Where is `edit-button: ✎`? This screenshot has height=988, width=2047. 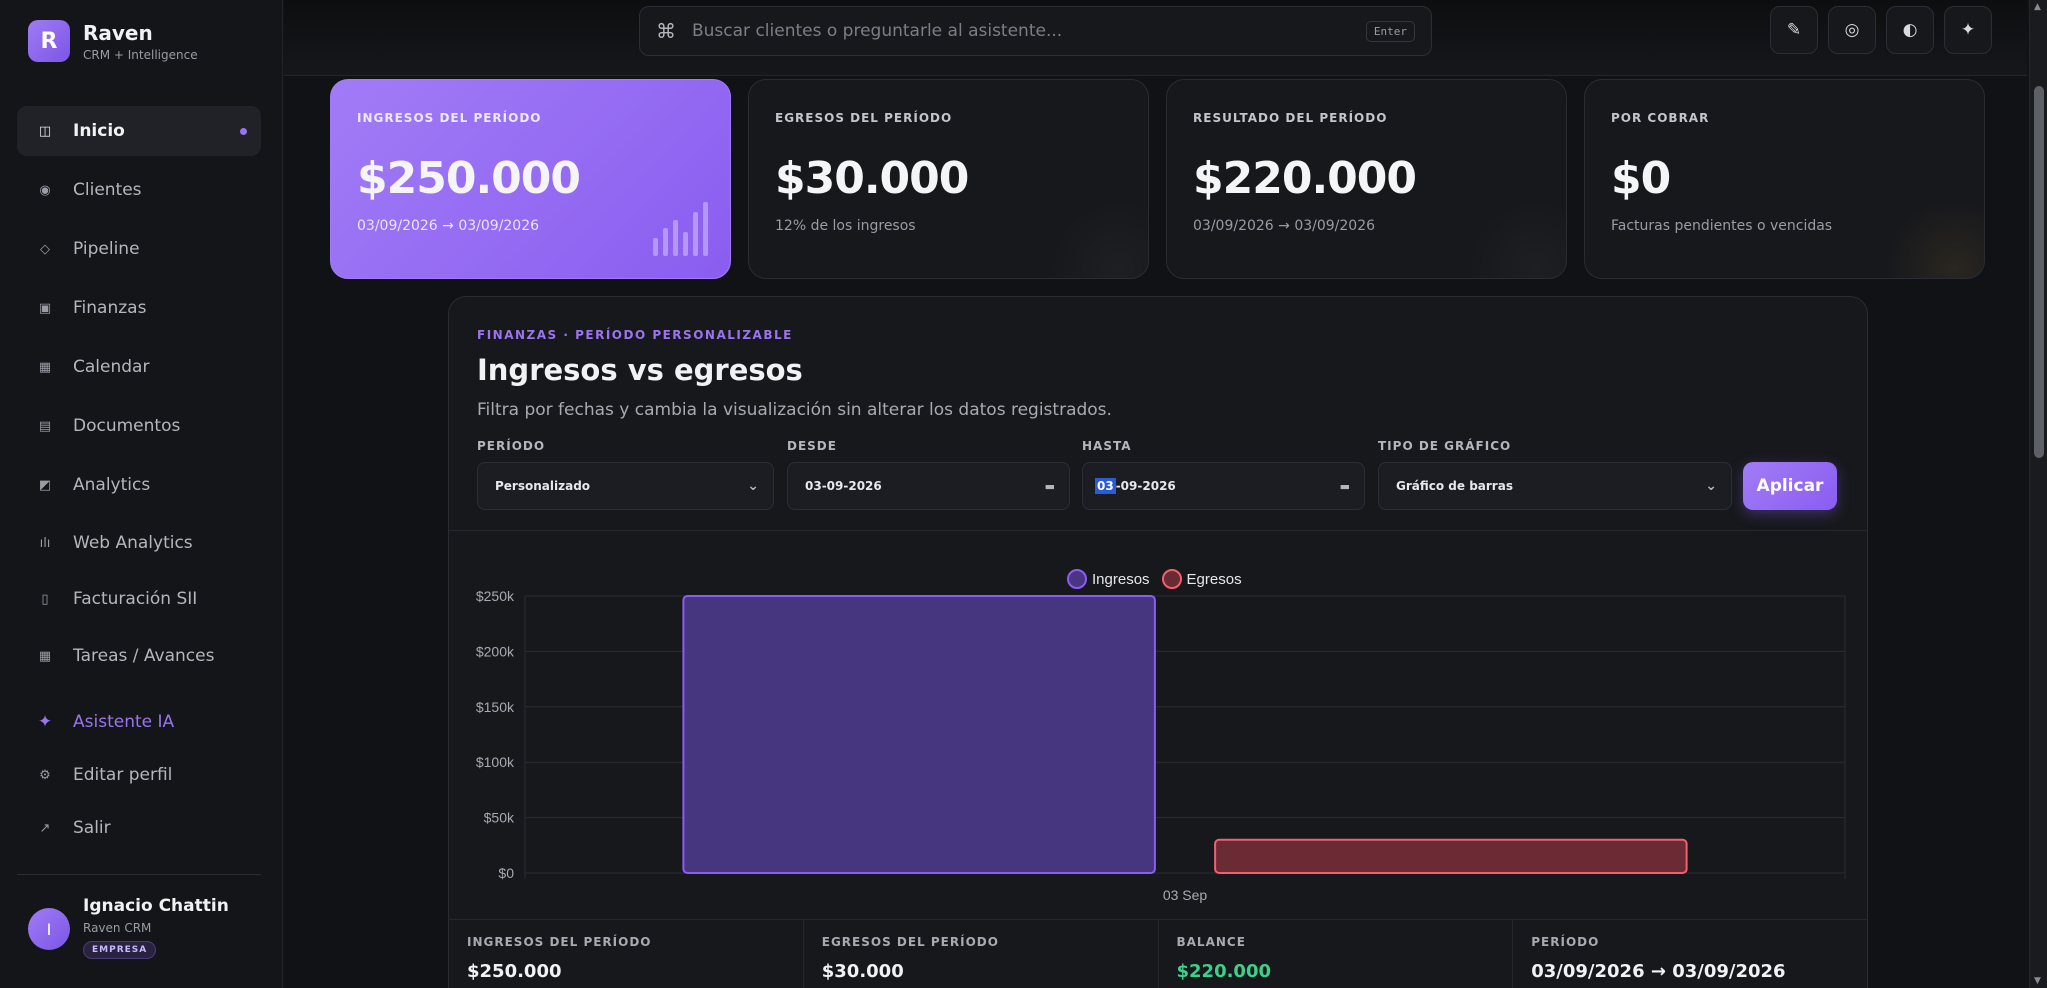 edit-button: ✎ is located at coordinates (1794, 30).